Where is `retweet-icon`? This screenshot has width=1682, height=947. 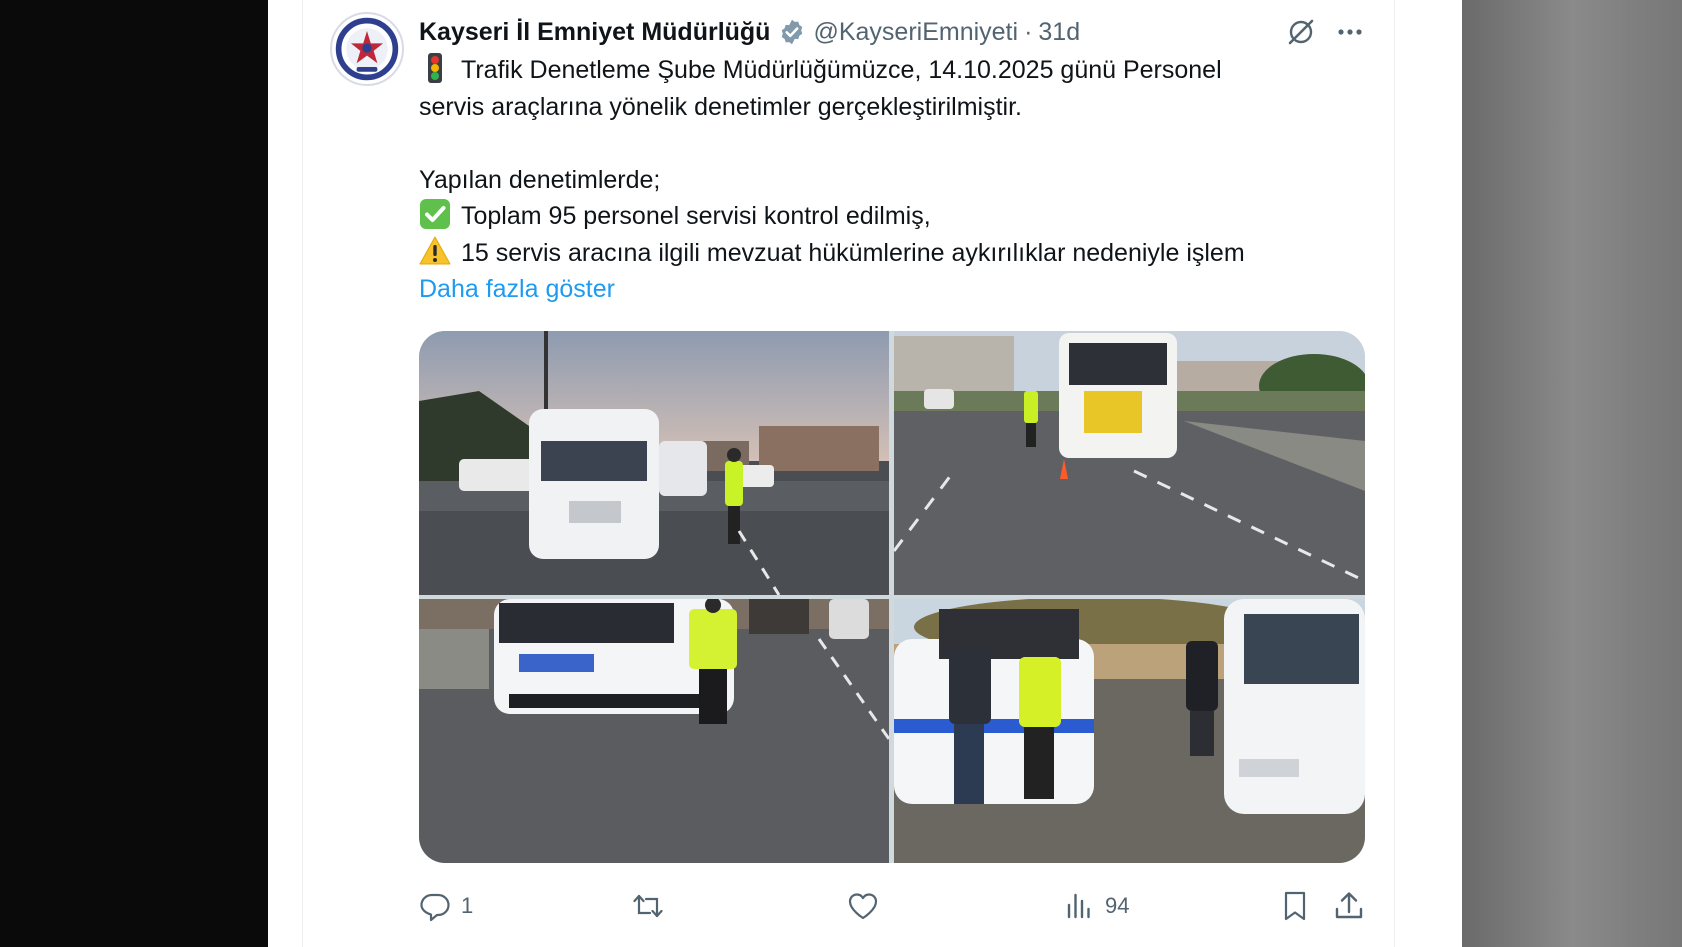
retweet-icon is located at coordinates (648, 906).